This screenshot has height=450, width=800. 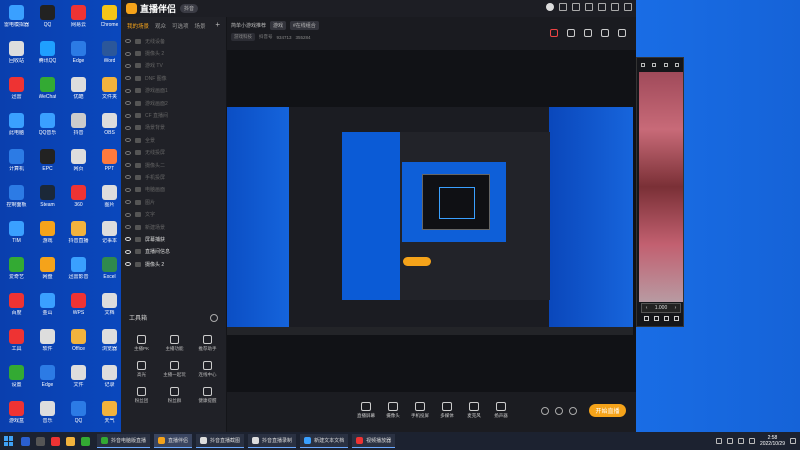 I want to click on wechat-pin-icon, so click(x=85, y=441).